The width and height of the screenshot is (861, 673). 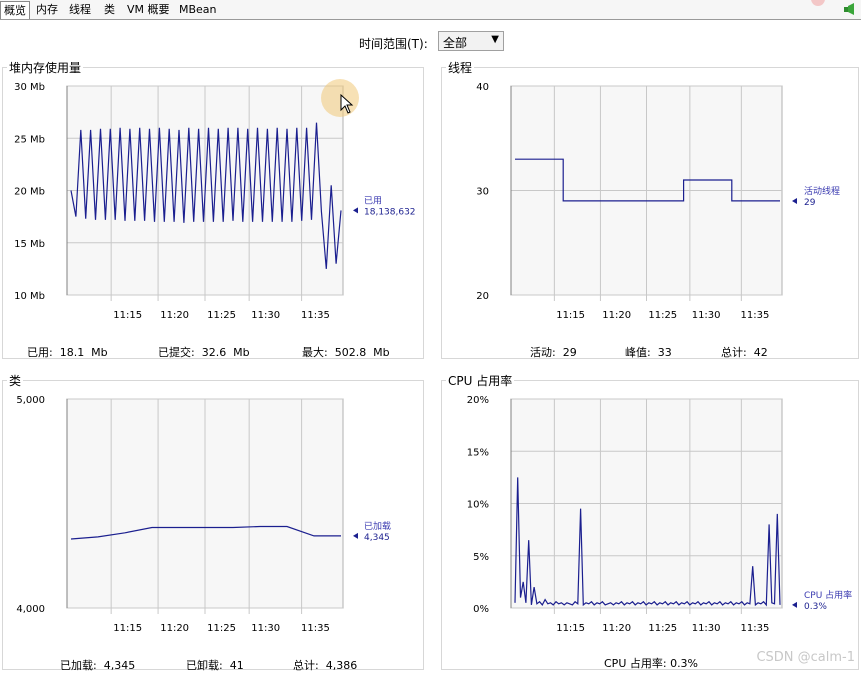 I want to click on y-tick-label: 20 Mb, so click(x=29, y=192).